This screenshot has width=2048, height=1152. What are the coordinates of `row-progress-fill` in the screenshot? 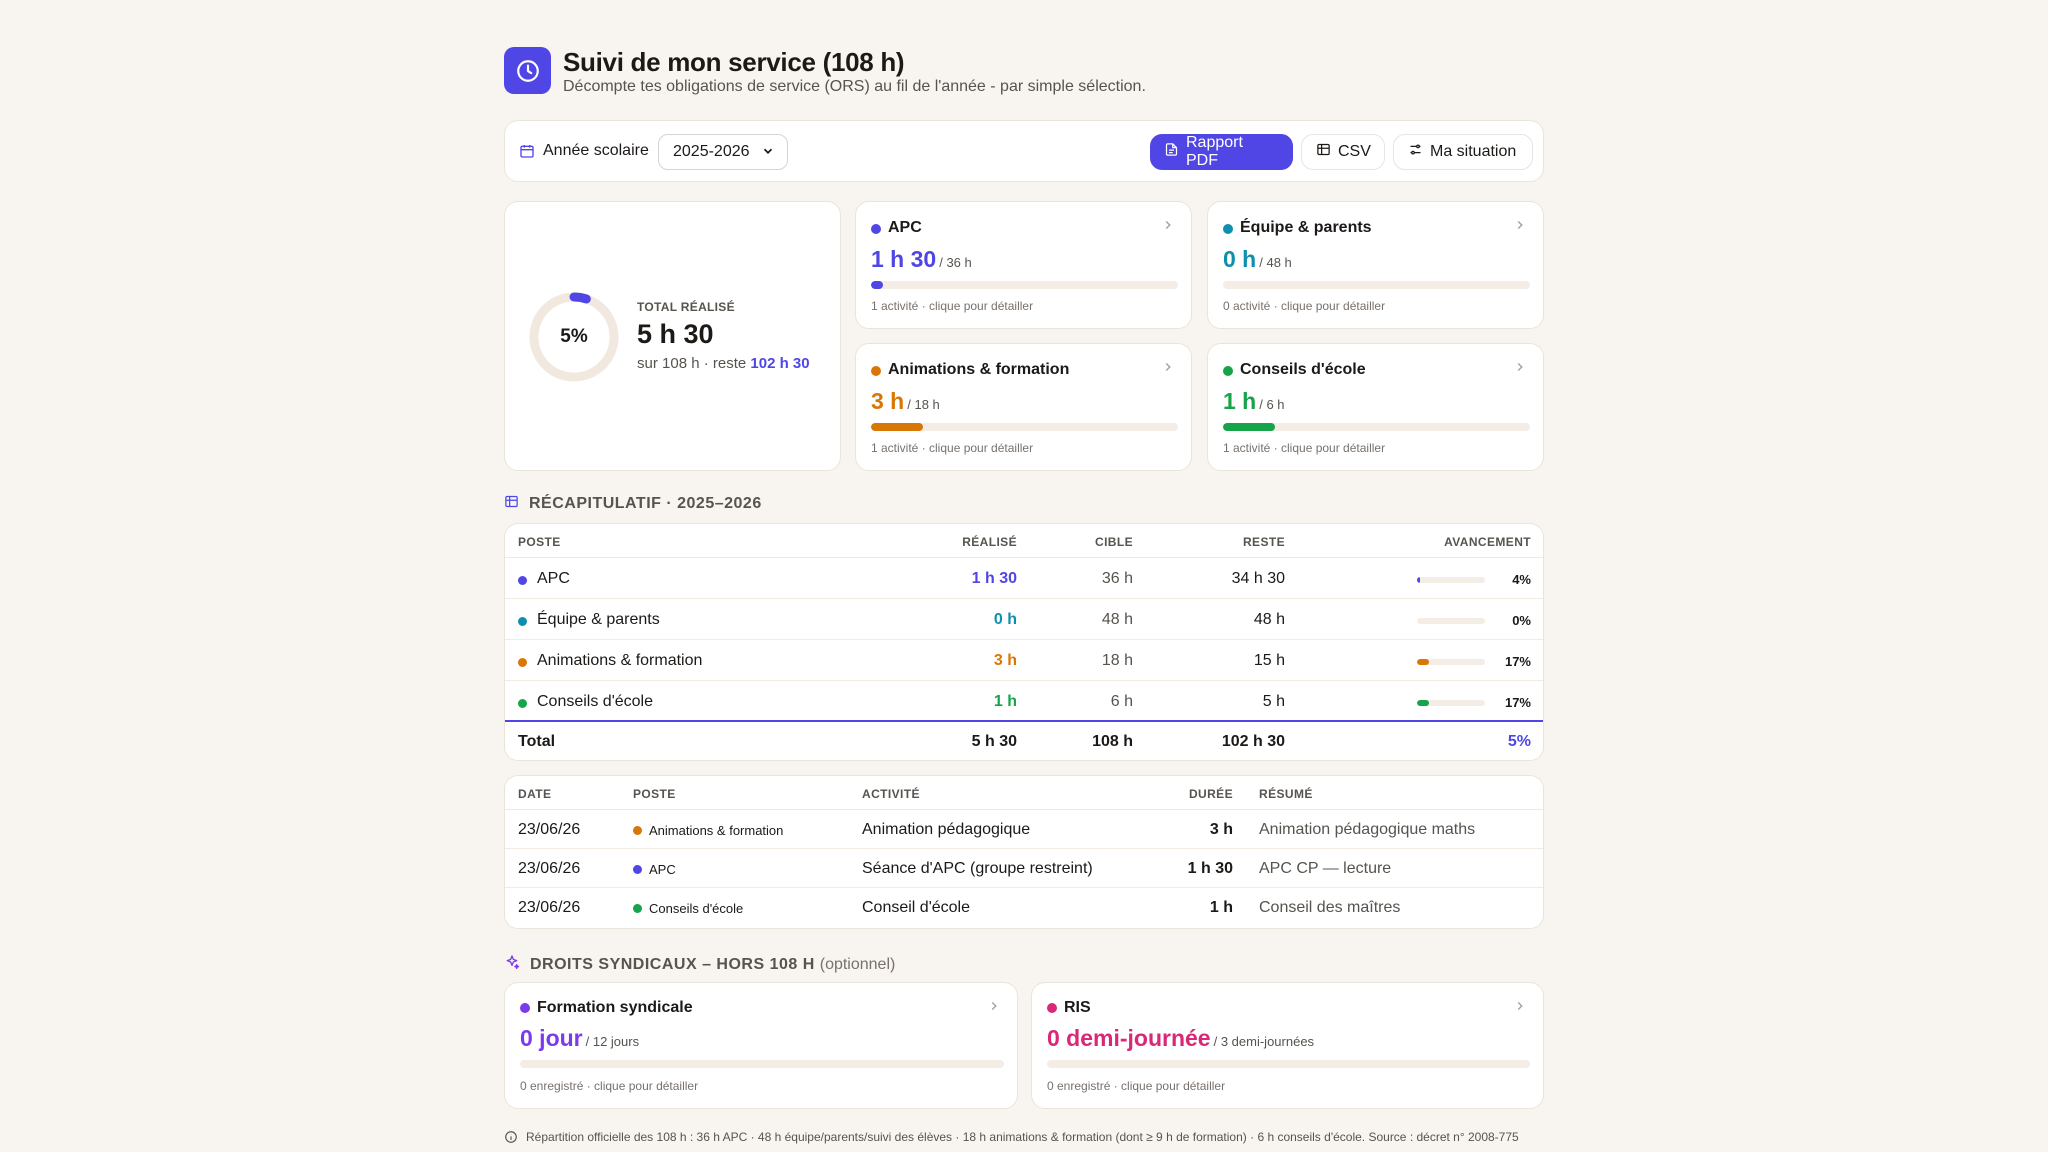 It's located at (1423, 662).